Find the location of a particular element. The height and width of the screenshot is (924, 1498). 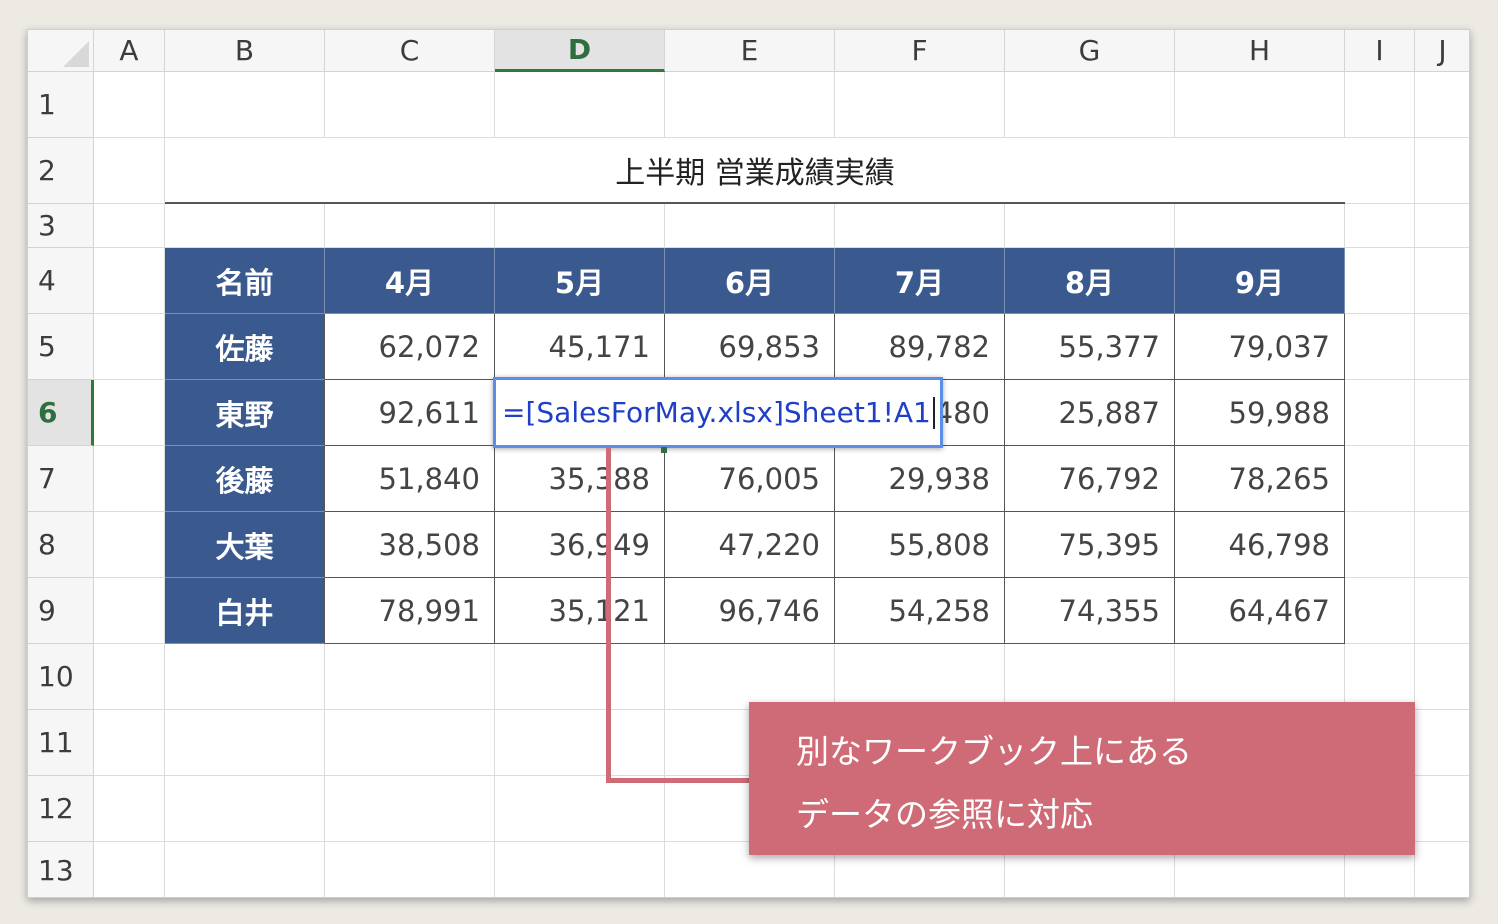

column-header-h: H is located at coordinates (1260, 51).